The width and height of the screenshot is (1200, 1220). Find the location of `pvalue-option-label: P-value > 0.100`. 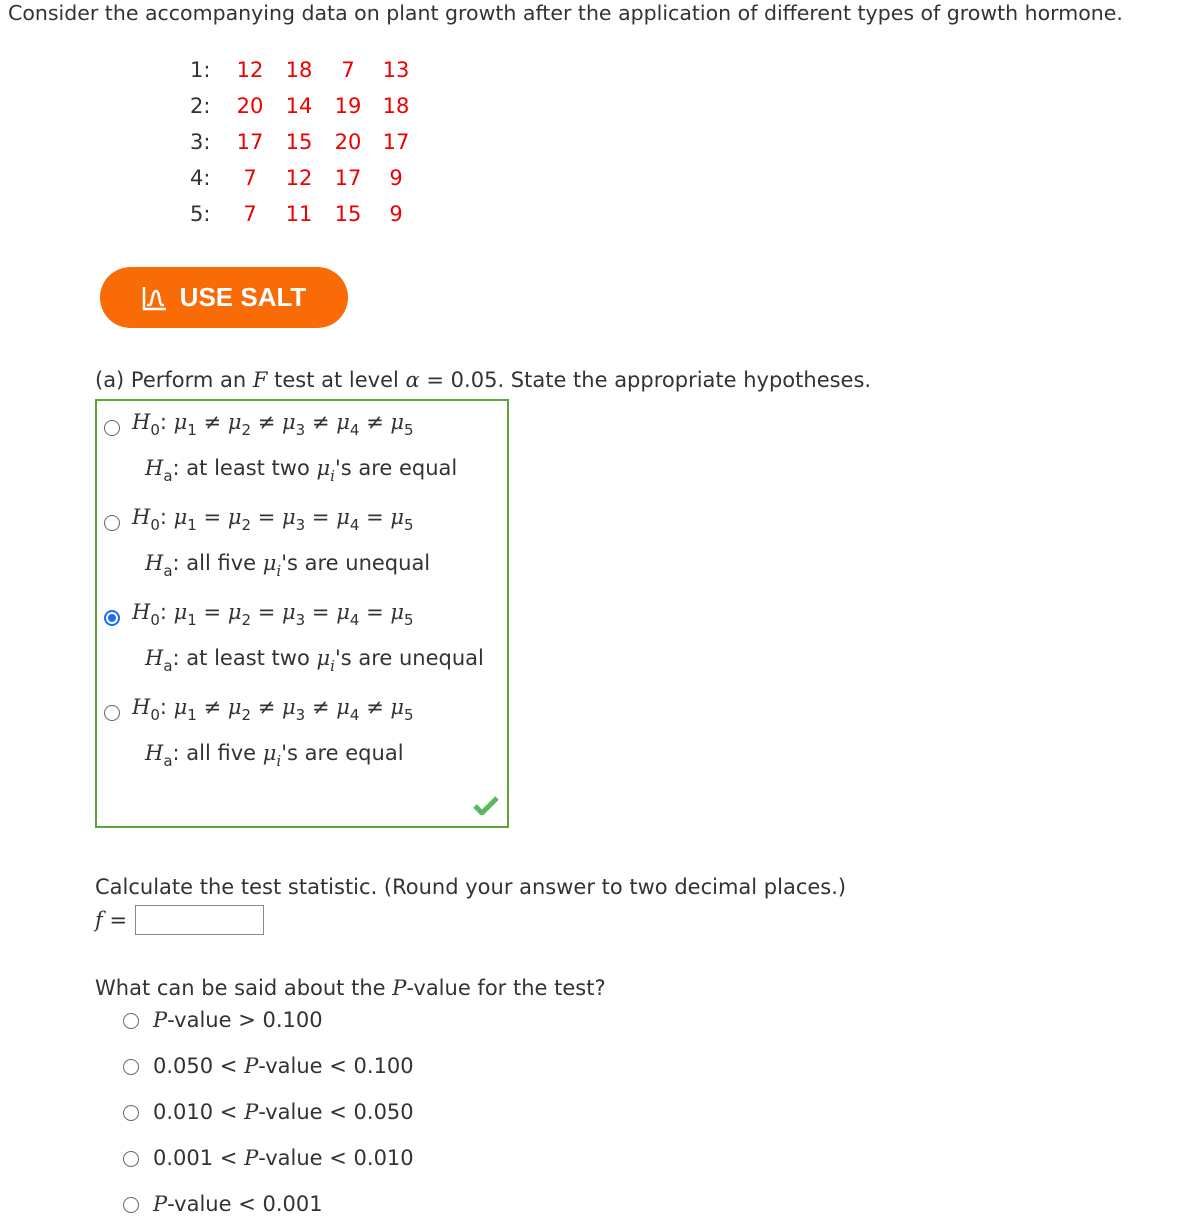

pvalue-option-label: P-value > 0.100 is located at coordinates (238, 1020).